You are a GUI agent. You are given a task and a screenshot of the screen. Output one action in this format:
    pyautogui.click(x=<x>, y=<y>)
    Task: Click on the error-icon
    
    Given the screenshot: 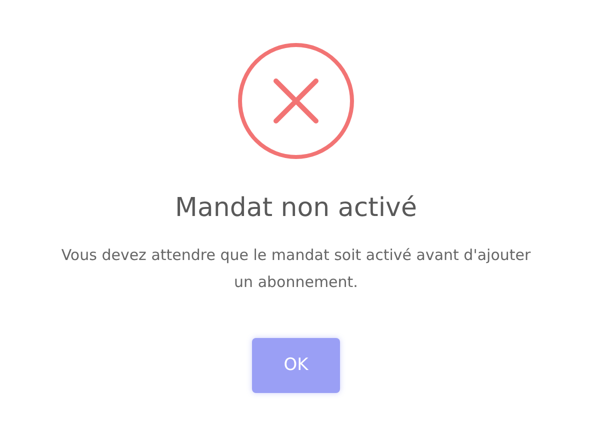 What is the action you would take?
    pyautogui.click(x=296, y=101)
    